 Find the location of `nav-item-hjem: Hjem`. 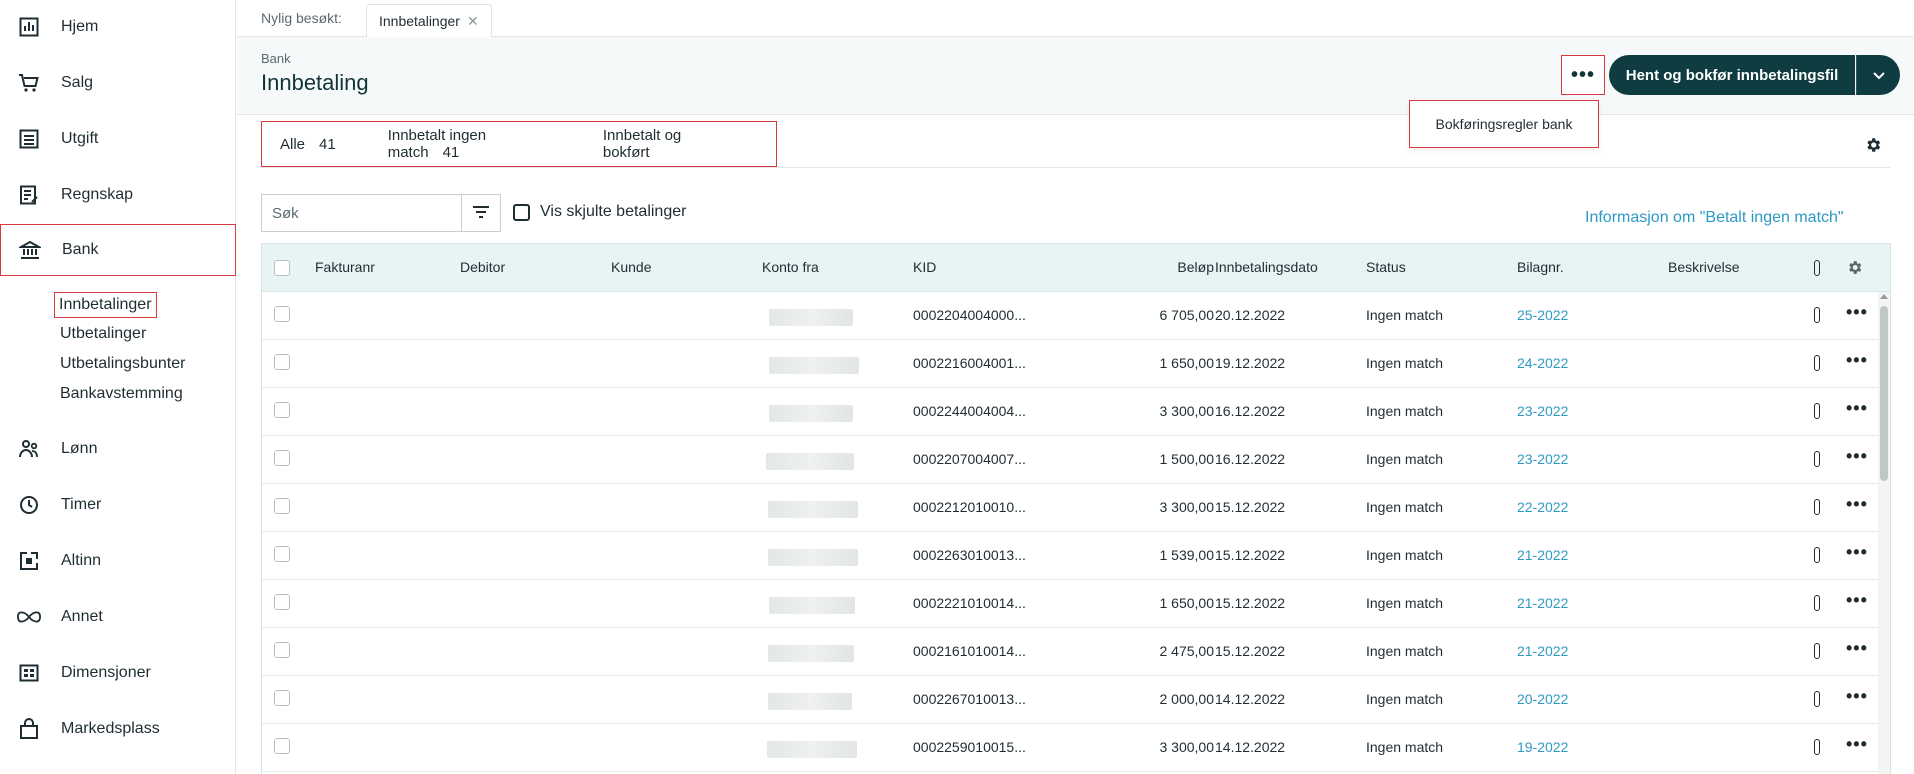

nav-item-hjem: Hjem is located at coordinates (118, 27).